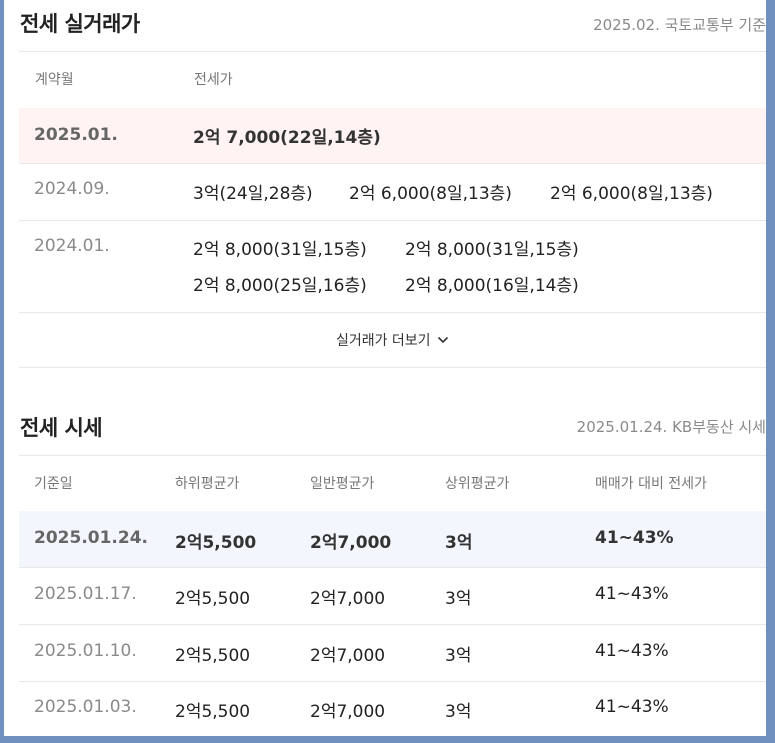 The width and height of the screenshot is (775, 743). What do you see at coordinates (671, 427) in the screenshot?
I see `quotes-source: 2025.01.24. KB부동산 시세` at bounding box center [671, 427].